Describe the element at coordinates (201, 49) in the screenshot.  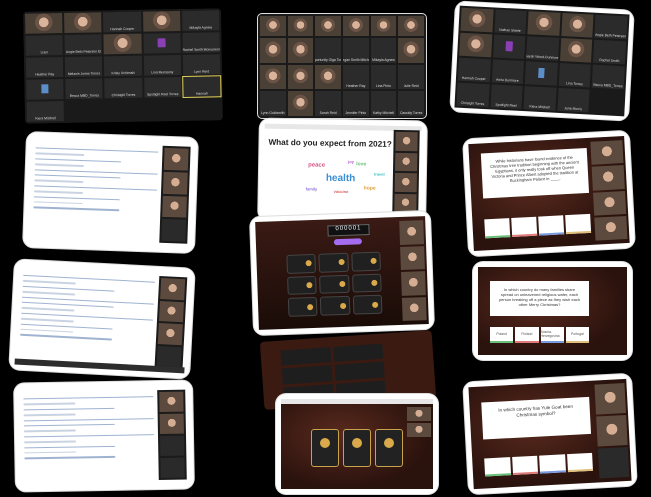
I see `participant-name: Rachel Smith Monument` at that location.